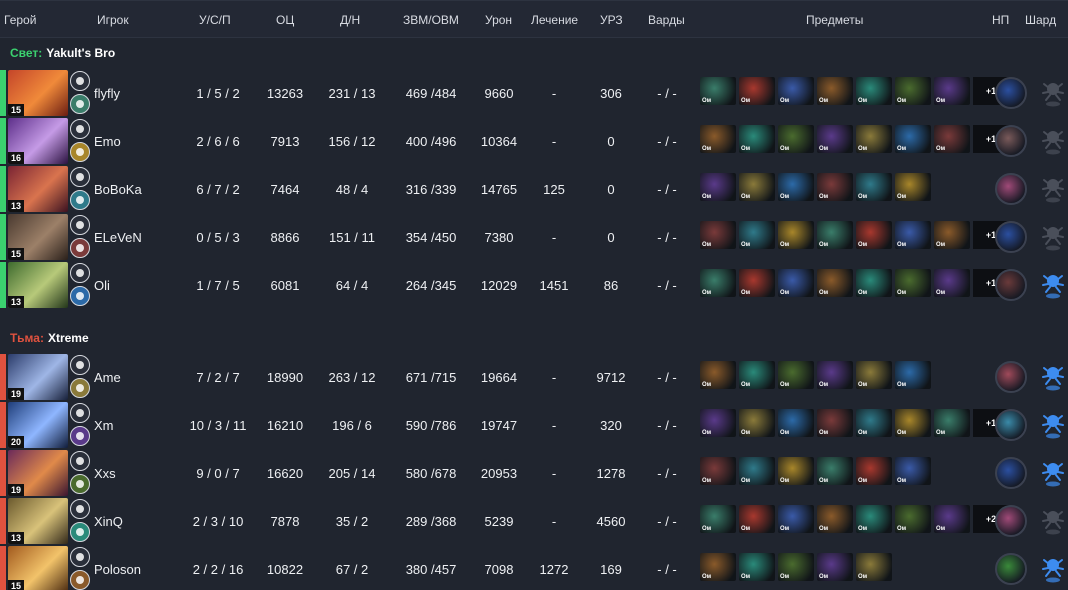  What do you see at coordinates (107, 377) in the screenshot?
I see `player-name: Ame` at bounding box center [107, 377].